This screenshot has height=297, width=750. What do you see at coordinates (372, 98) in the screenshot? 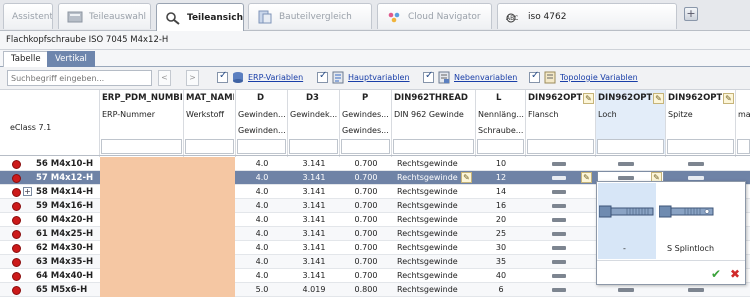
I see `column-header-p: P` at bounding box center [372, 98].